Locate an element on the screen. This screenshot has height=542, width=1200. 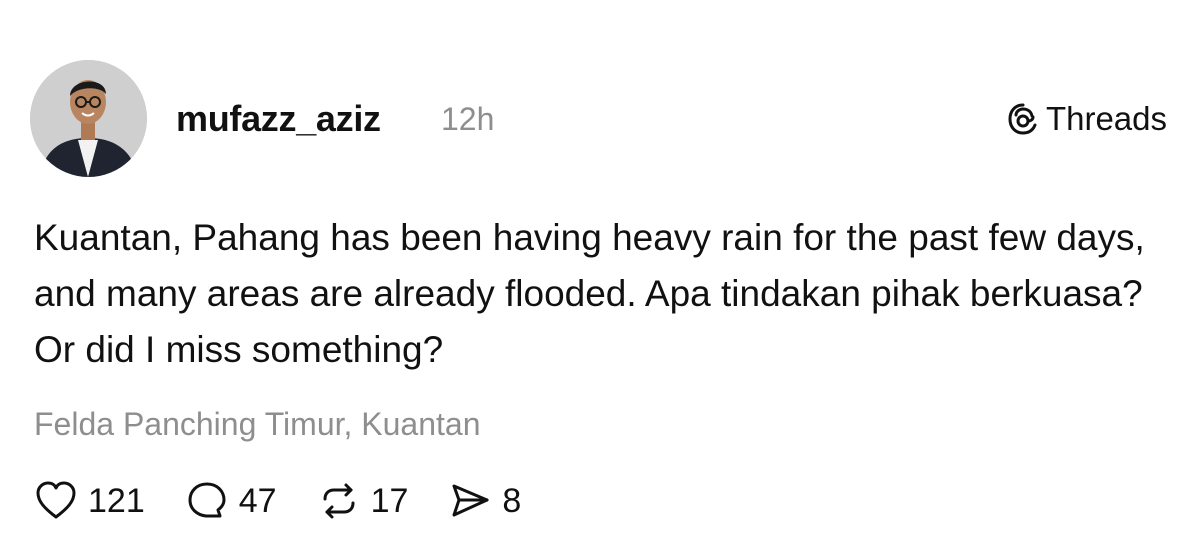
share-count: 8 is located at coordinates (512, 500).